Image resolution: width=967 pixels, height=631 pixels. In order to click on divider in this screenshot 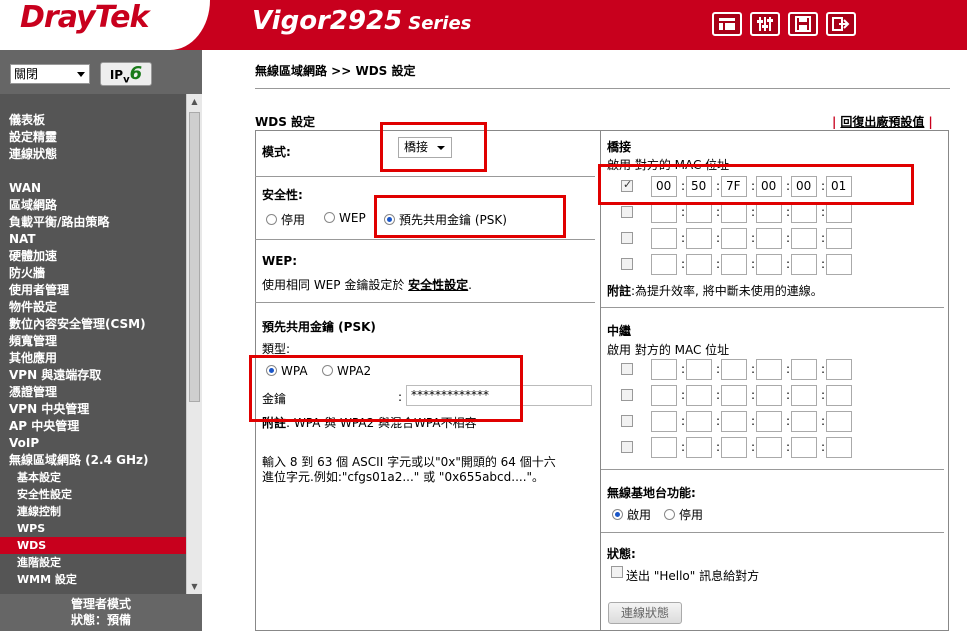, I will do `click(425, 239)`.